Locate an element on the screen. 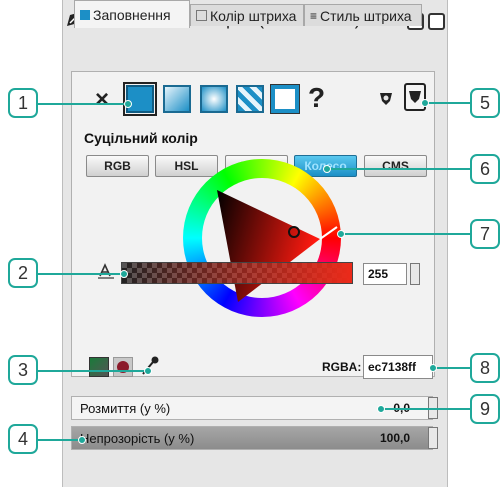 The width and height of the screenshot is (504, 487). radial-gradient-button is located at coordinates (214, 99).